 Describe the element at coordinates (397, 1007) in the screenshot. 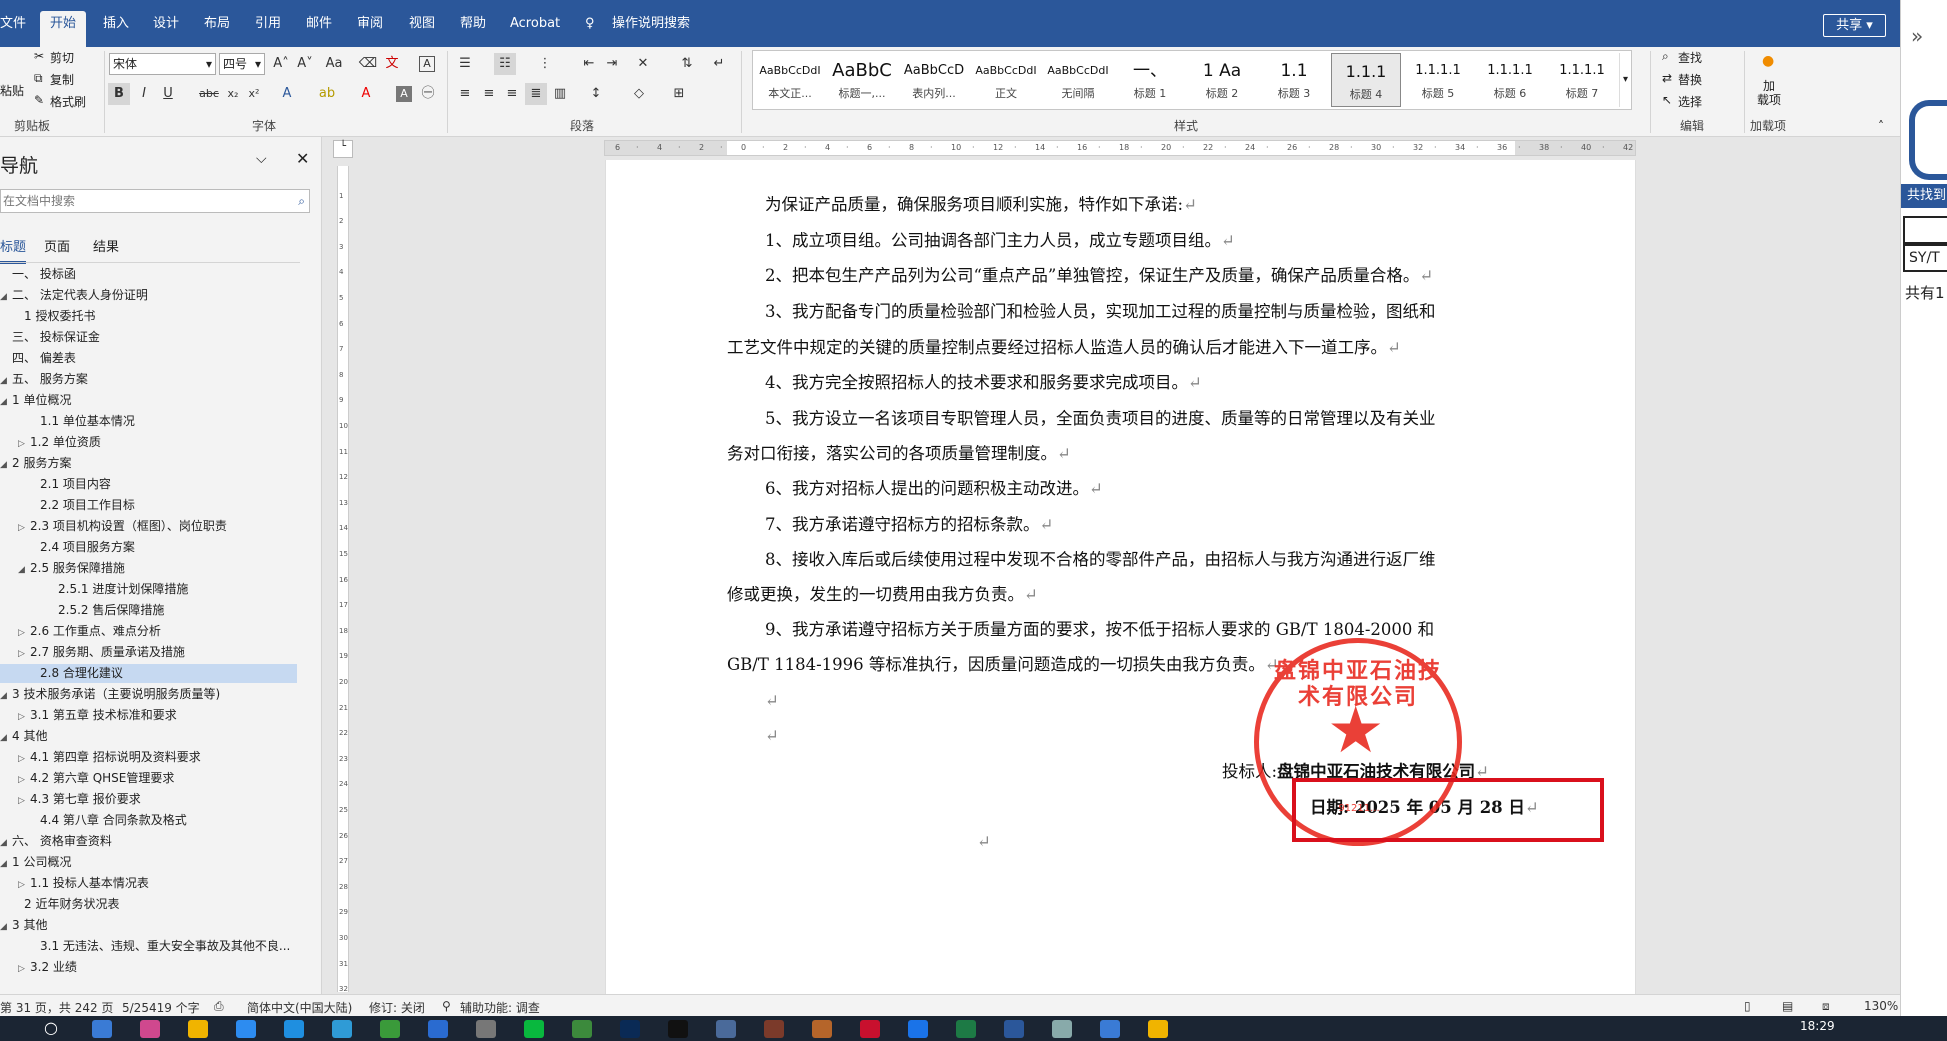

I see `track-changes: 修订: 关闭` at that location.